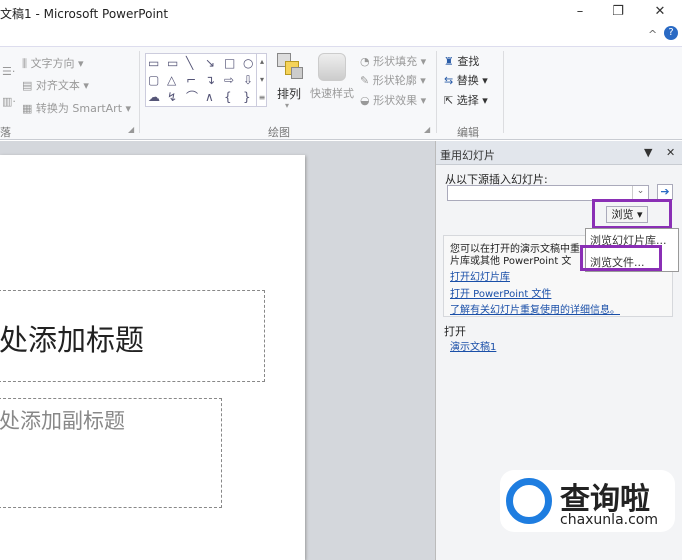 The height and width of the screenshot is (560, 682). Describe the element at coordinates (214, 80) in the screenshot. I see `elbow-arrow-shape-icon: ↴` at that location.